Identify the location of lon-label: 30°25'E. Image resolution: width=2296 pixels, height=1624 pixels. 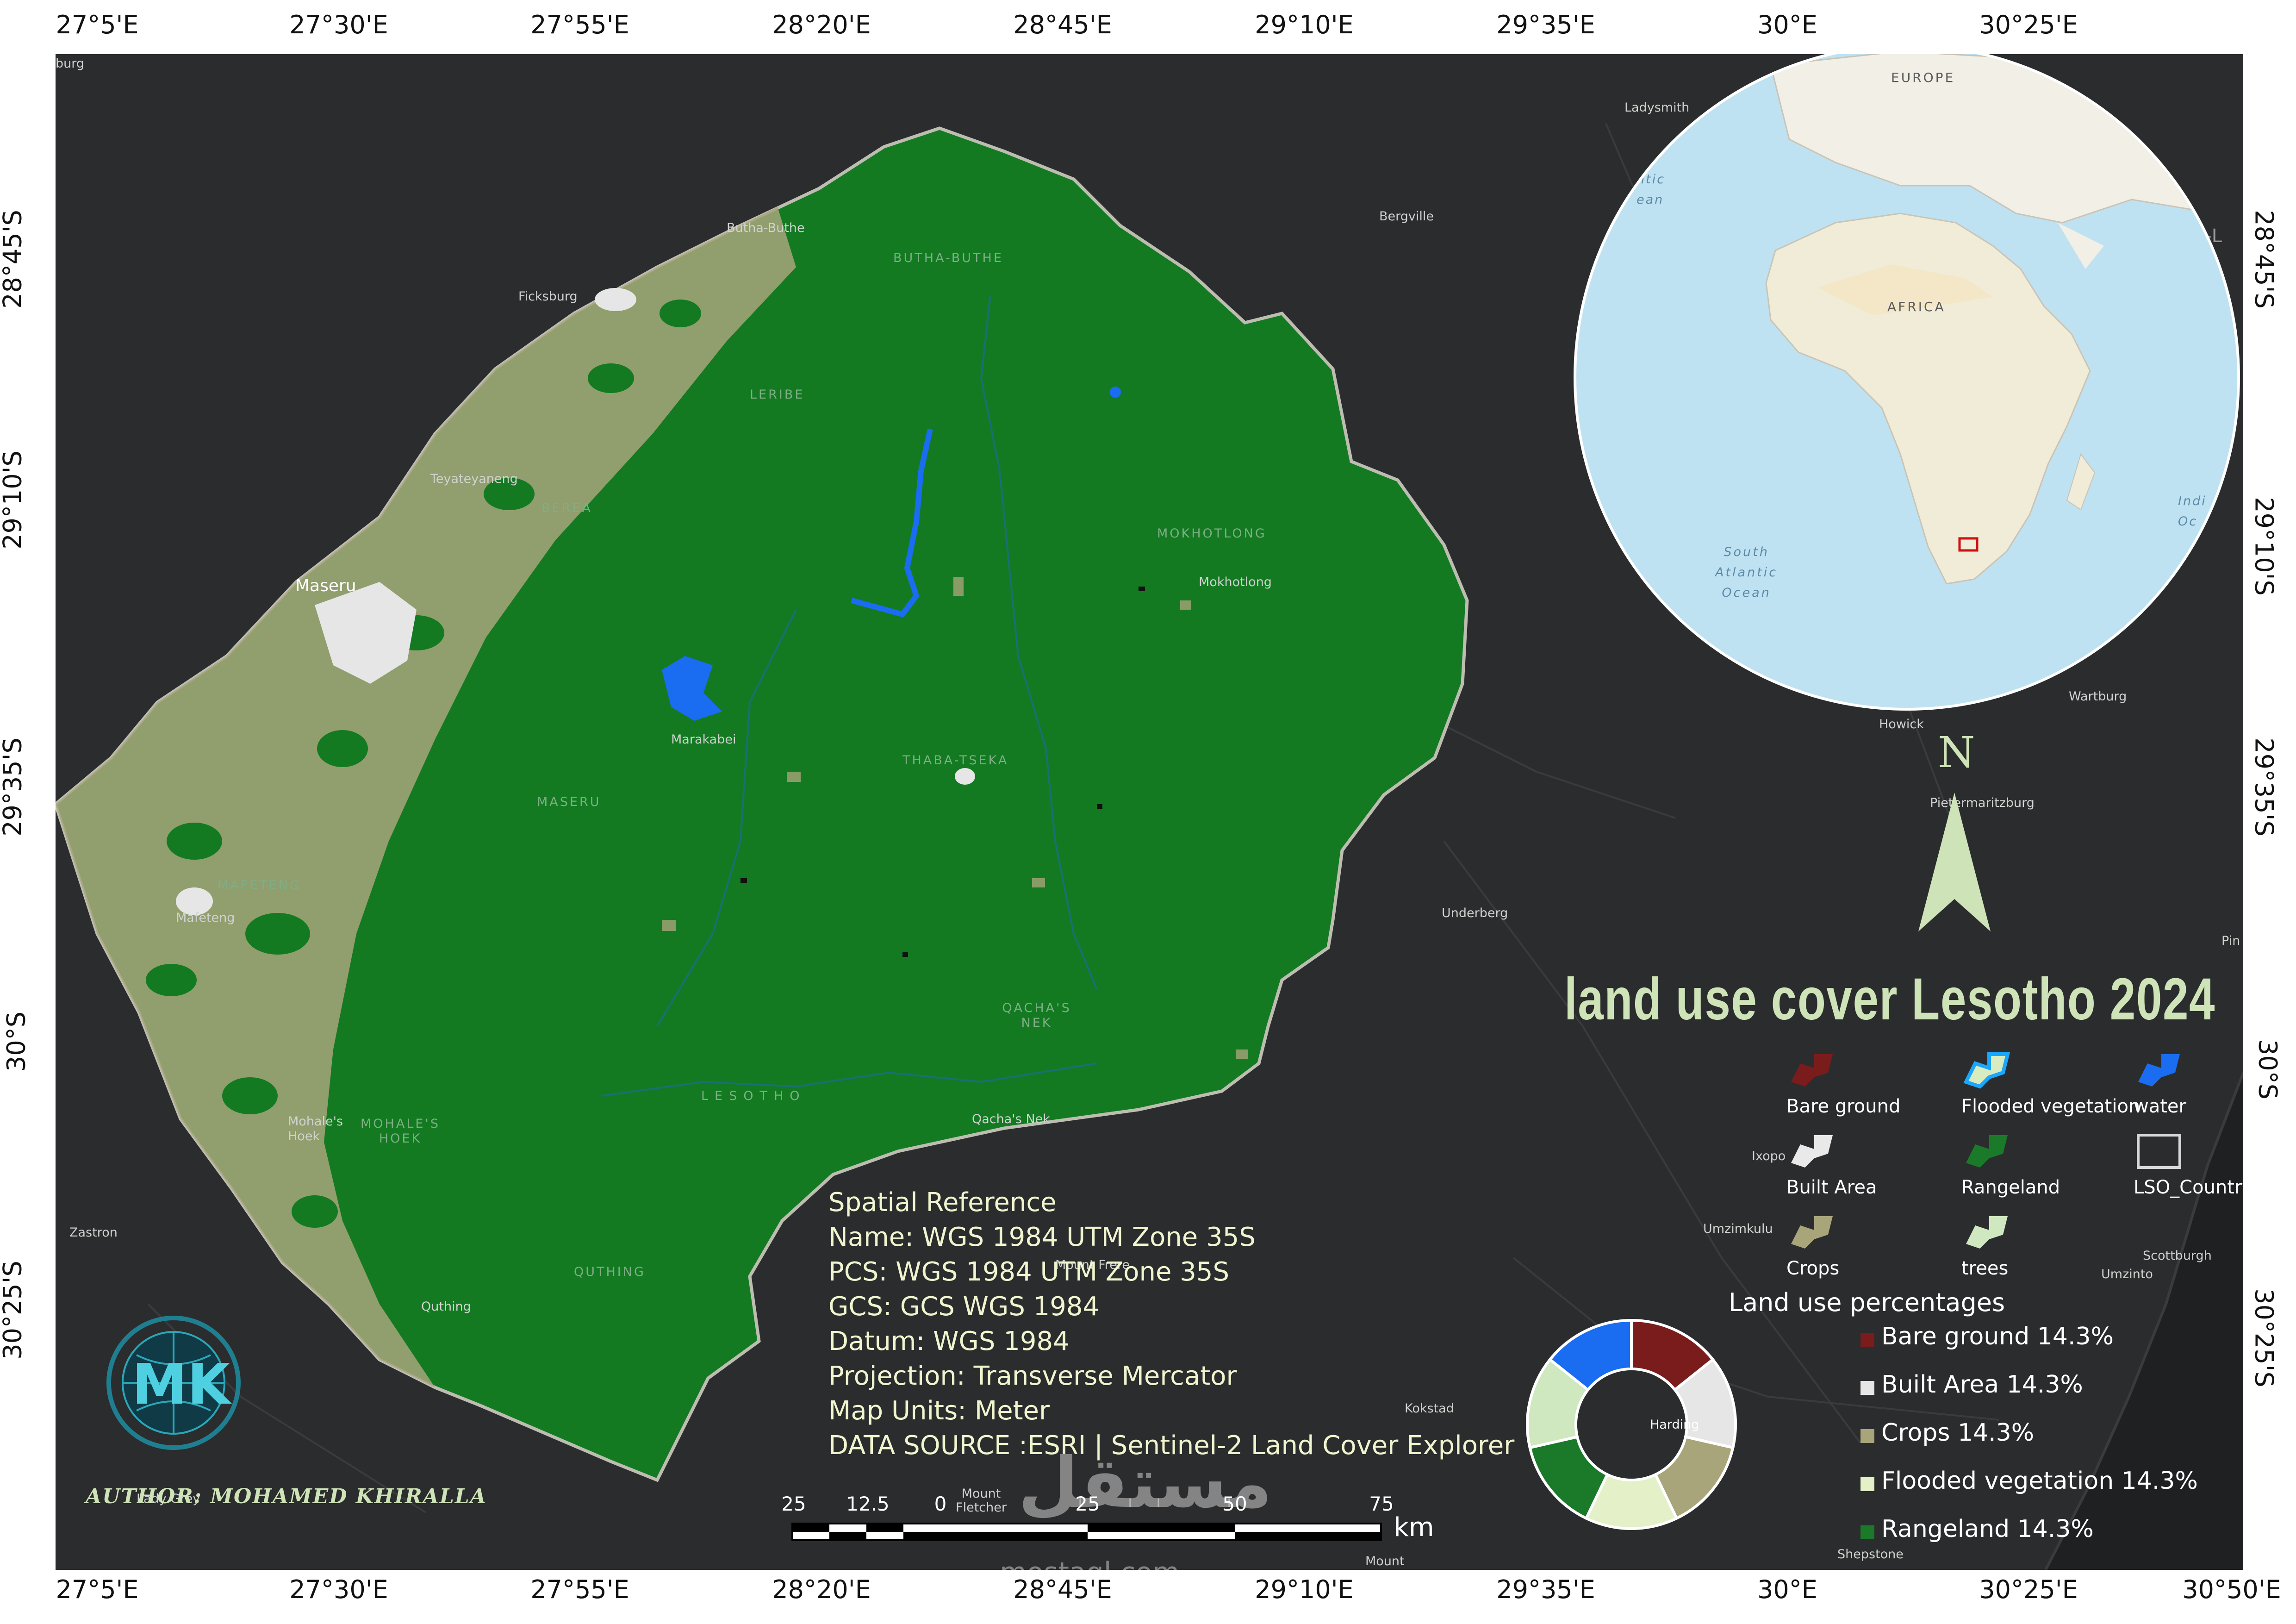
(2028, 1589).